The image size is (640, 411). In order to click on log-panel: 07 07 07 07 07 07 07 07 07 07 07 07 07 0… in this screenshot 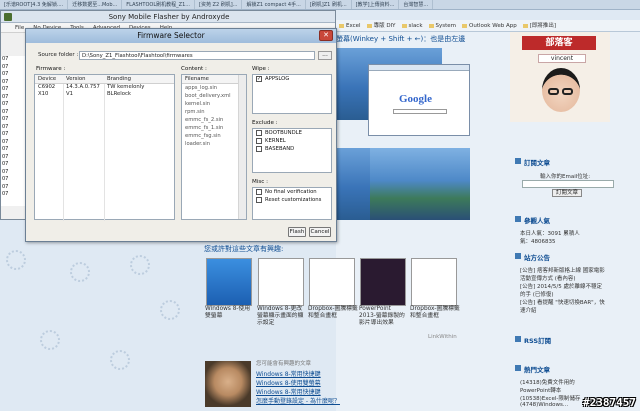, I will do `click(14, 131)`.